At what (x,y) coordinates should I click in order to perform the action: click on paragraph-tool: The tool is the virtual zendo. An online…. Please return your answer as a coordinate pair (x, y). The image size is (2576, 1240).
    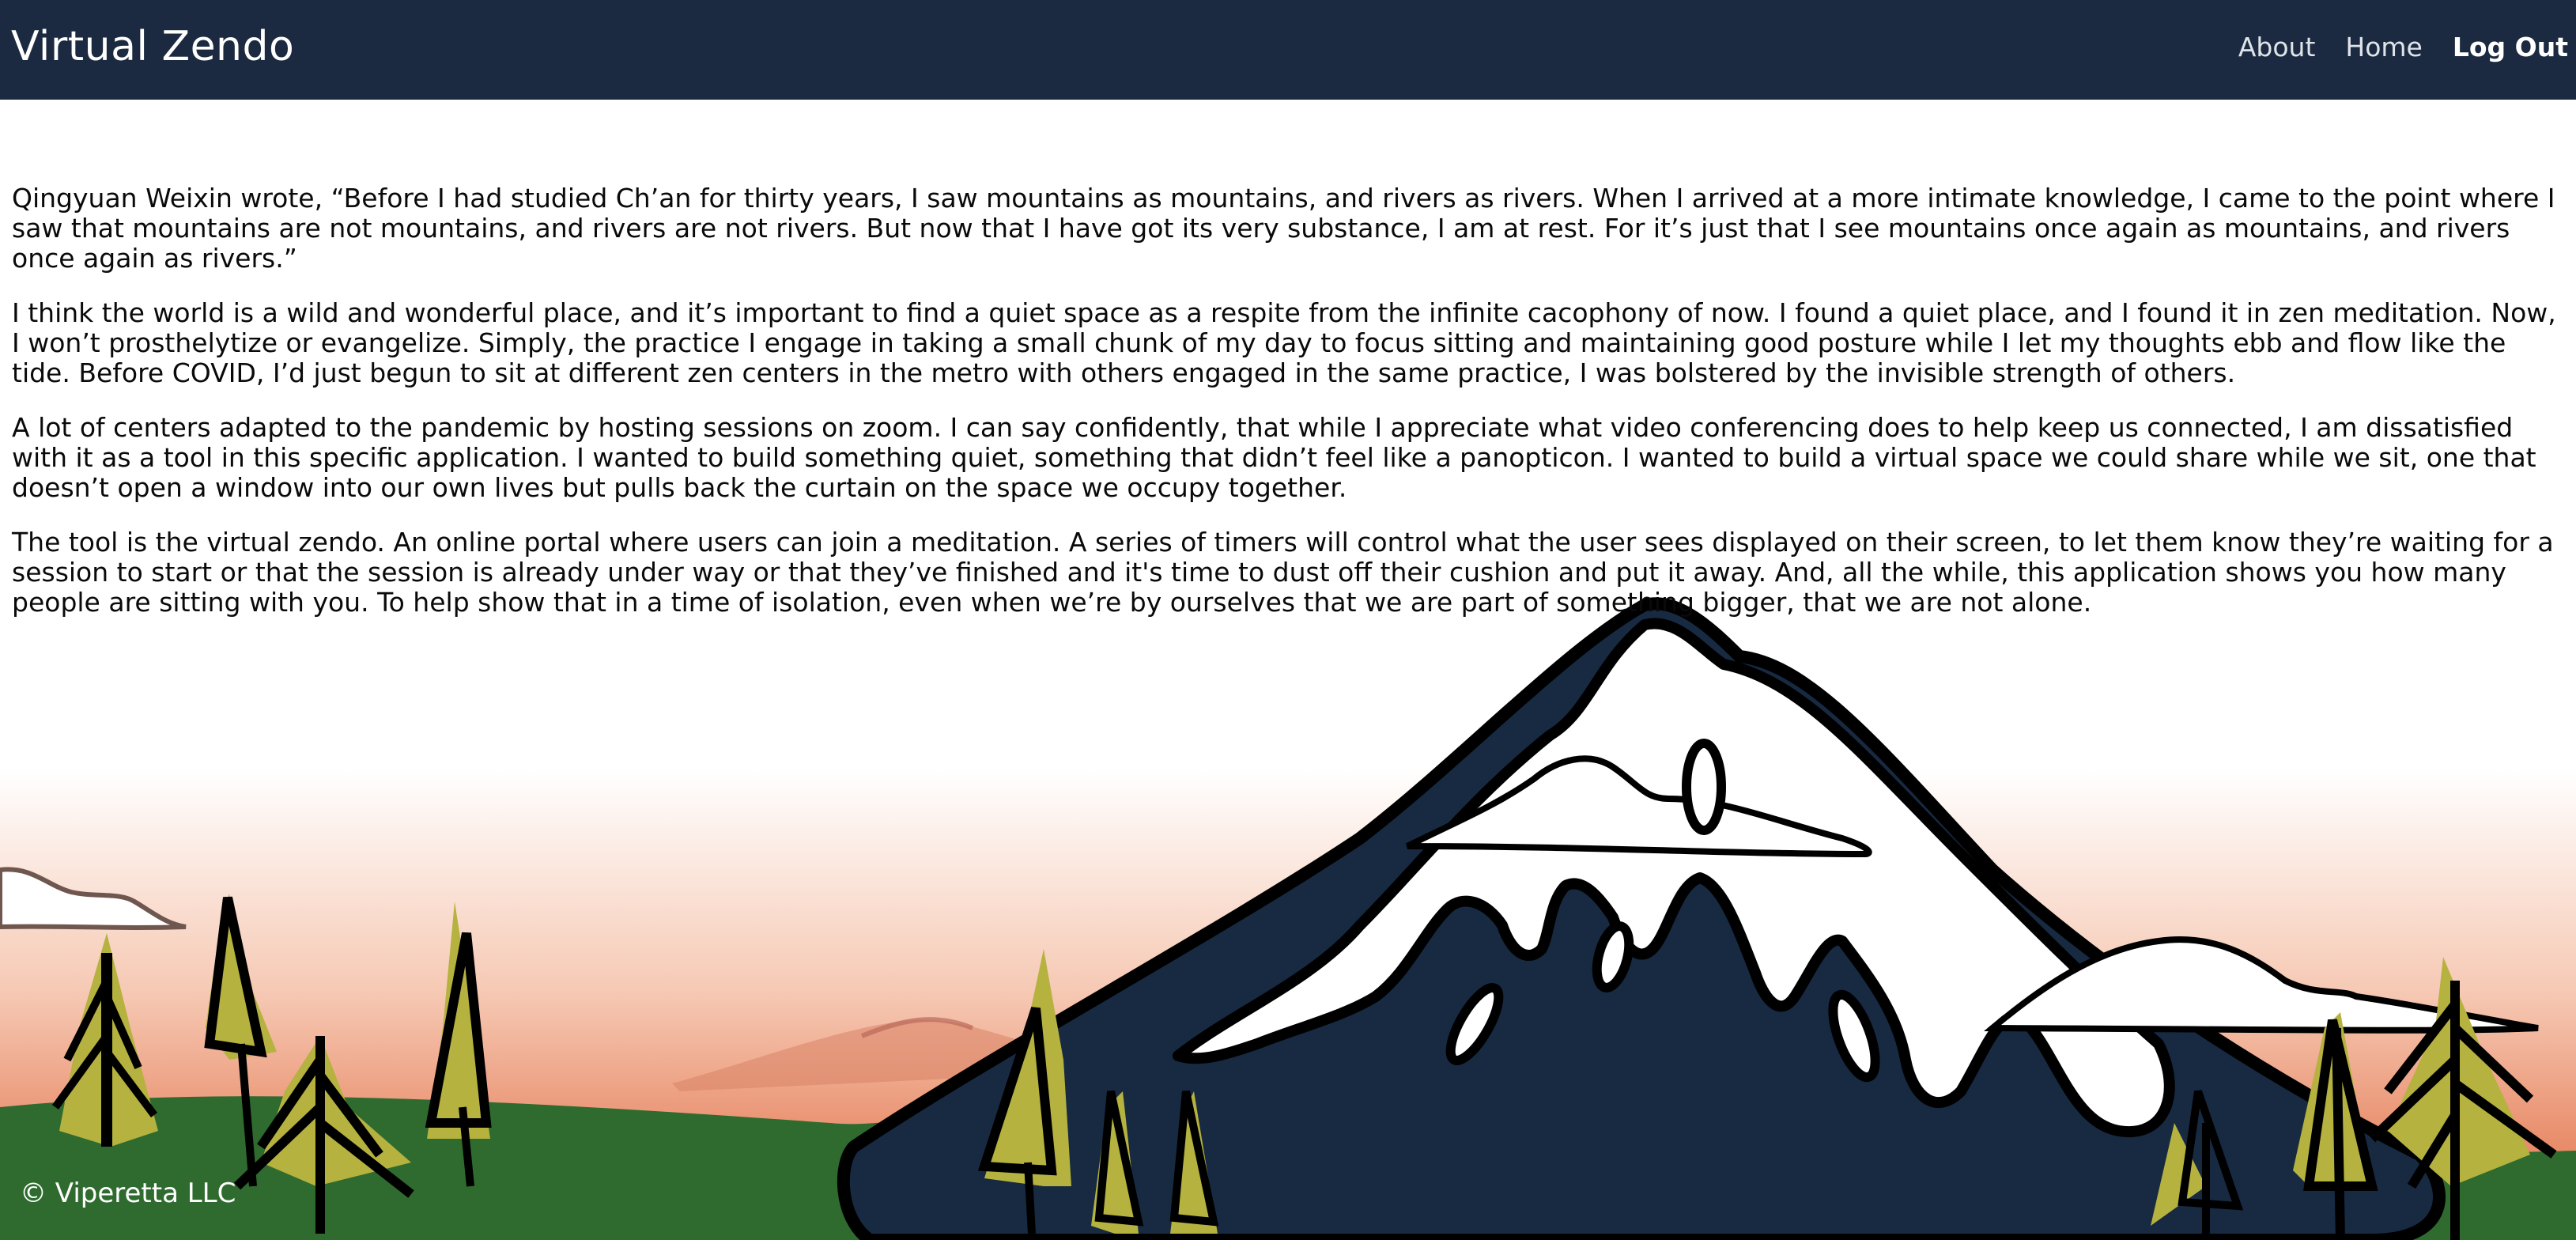
    Looking at the image, I should click on (1283, 572).